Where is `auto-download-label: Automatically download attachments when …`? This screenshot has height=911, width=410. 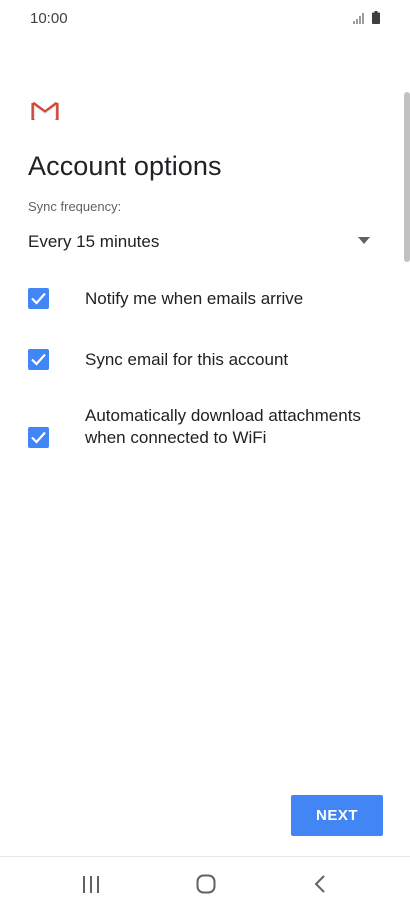
auto-download-label: Automatically download attachments when … is located at coordinates (223, 426).